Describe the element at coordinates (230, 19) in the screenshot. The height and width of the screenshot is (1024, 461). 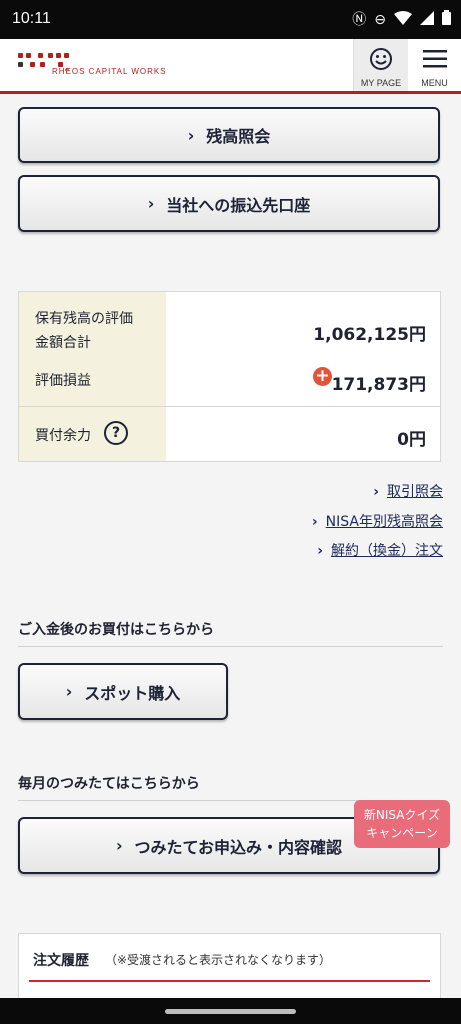
I see `status-bar: 10:11 Ⓝ ⊖` at that location.